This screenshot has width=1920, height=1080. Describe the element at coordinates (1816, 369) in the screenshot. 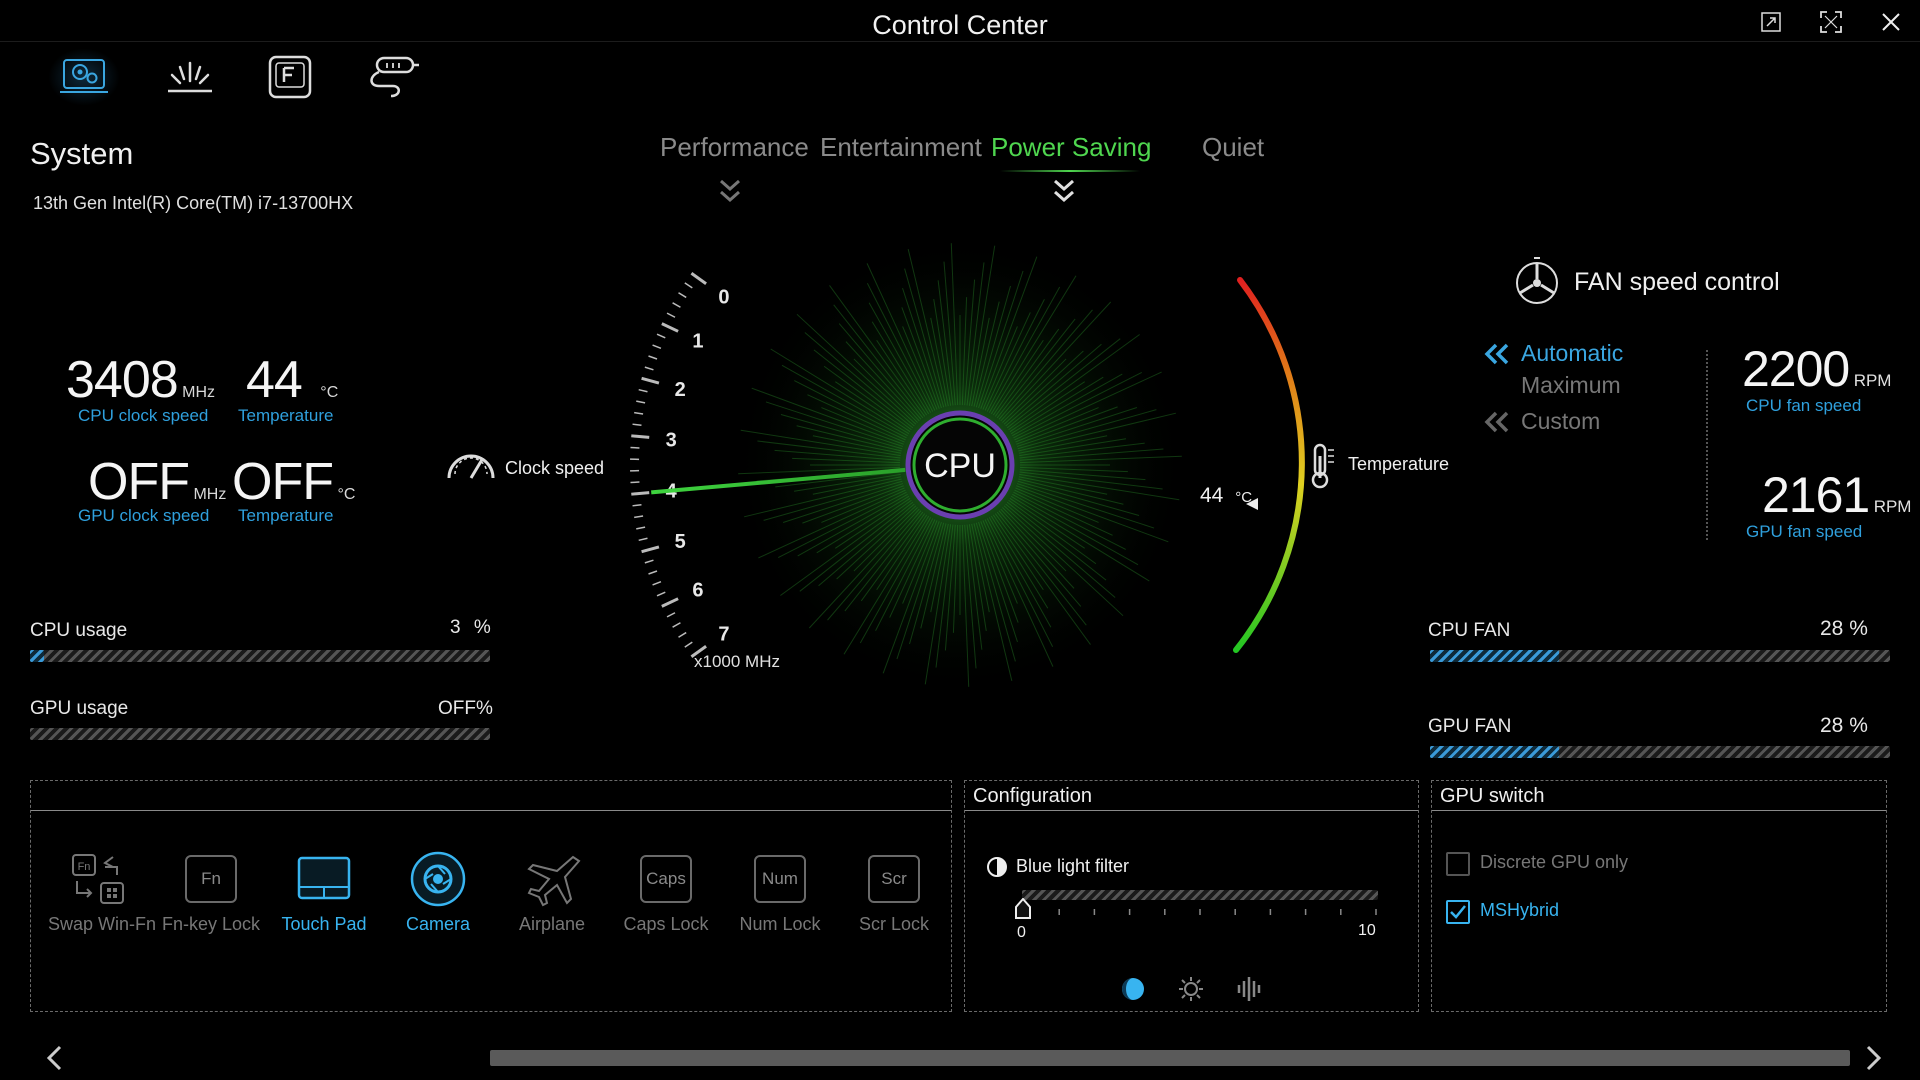

I see `cpu-fan-rpm-readout: 2200 RPM` at that location.